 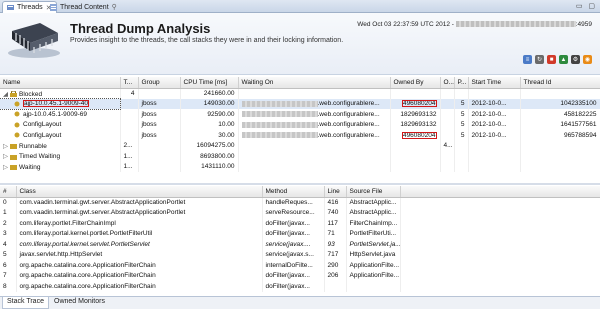 I want to click on frame-line: 717, so click(x=335, y=254).